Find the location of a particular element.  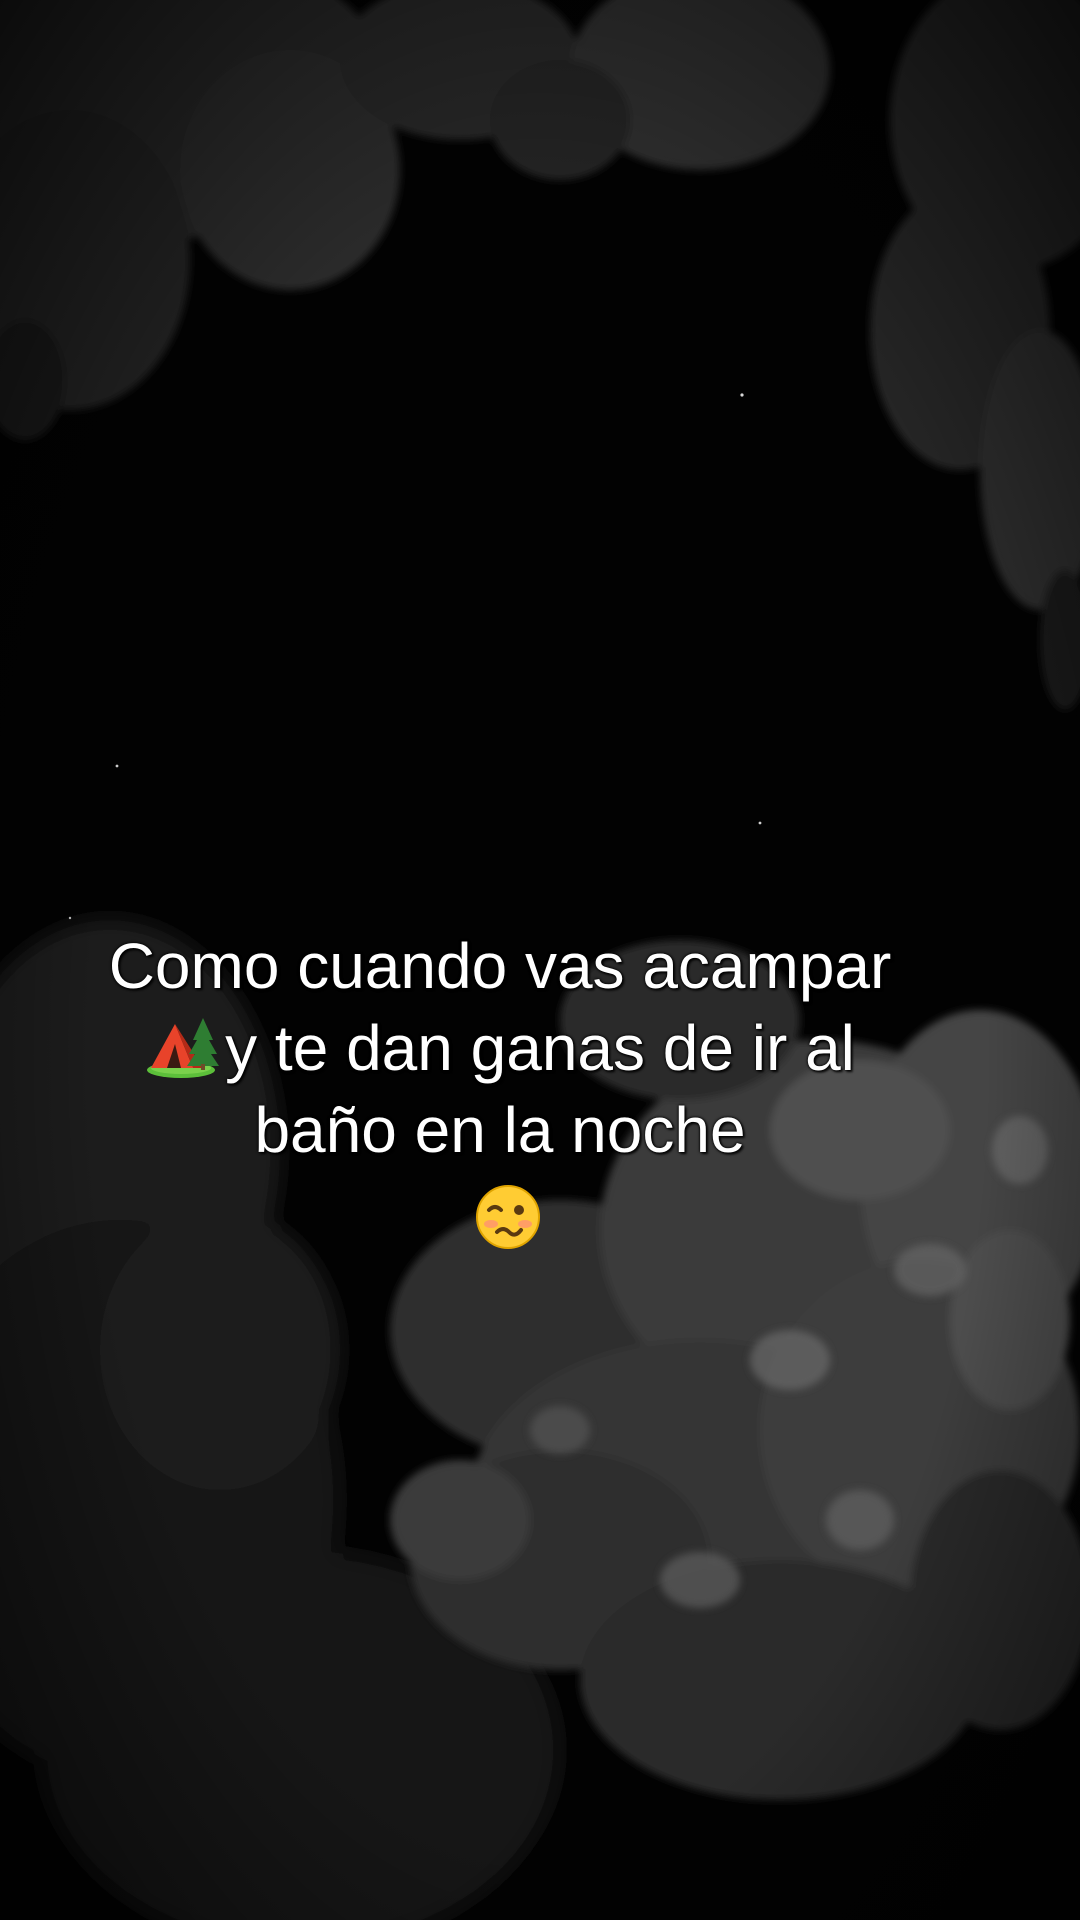

caption-line-2: y te dan ganas de ir al is located at coordinates (500, 1048).